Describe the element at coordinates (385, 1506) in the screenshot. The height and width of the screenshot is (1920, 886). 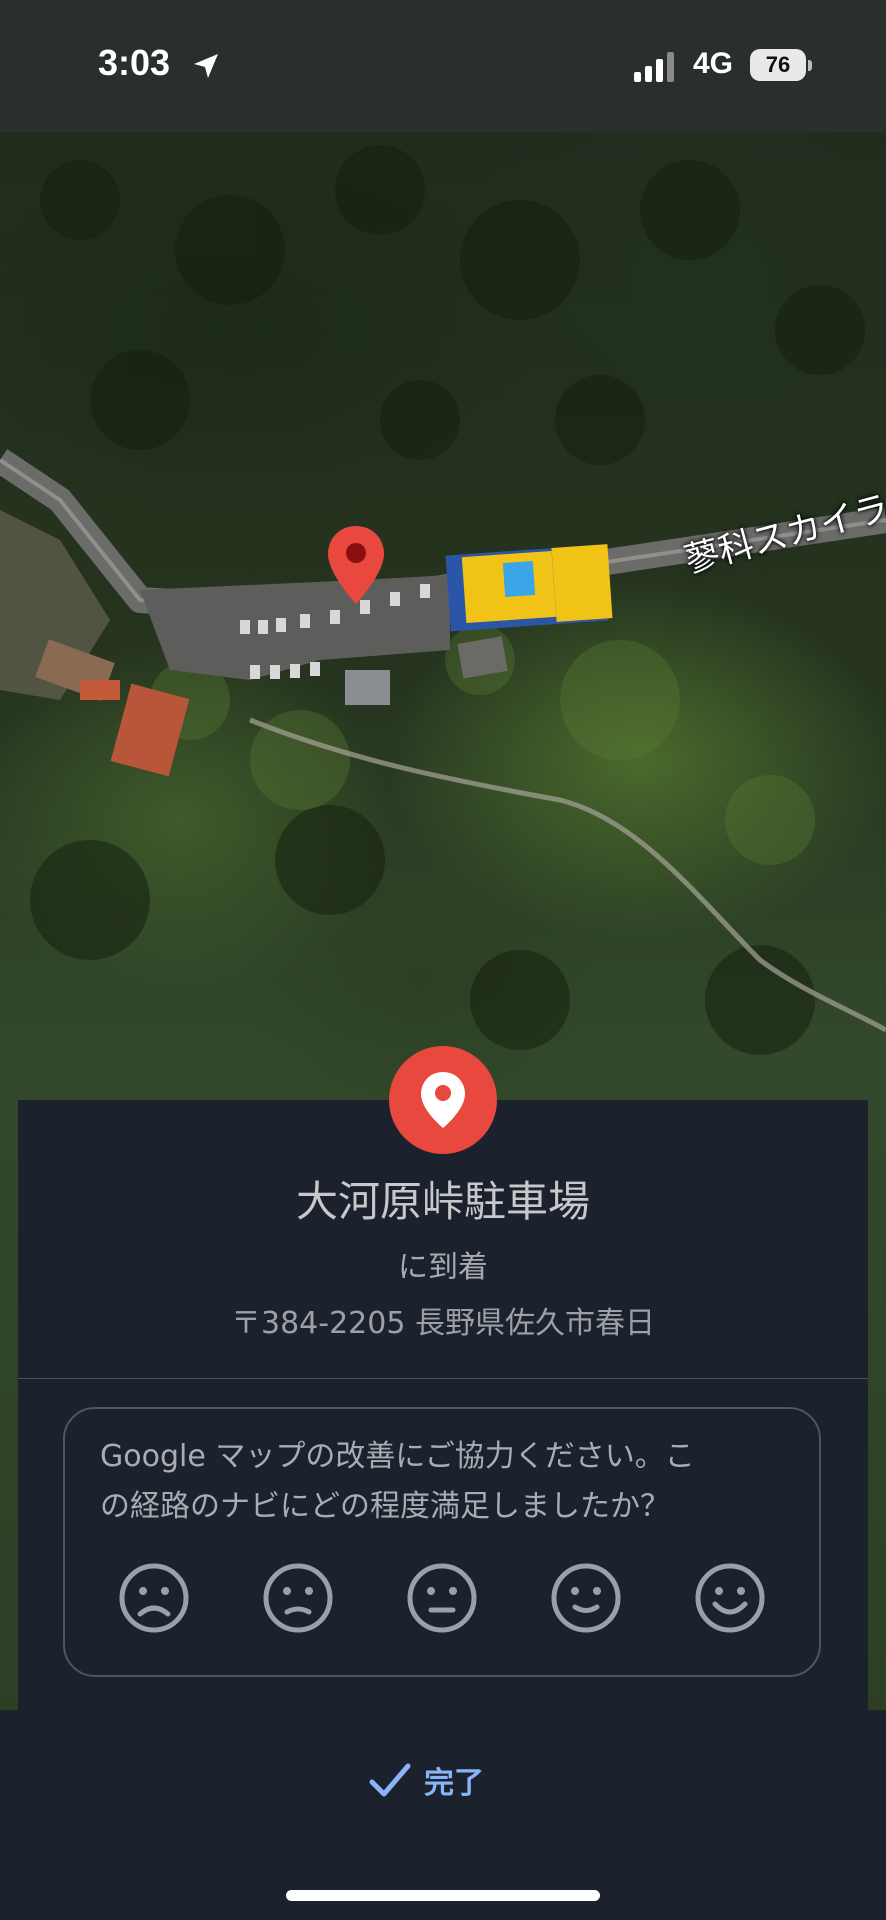
I see `feedback-prompt-line2: の経路のナビにどの程度満足しましたか？` at that location.